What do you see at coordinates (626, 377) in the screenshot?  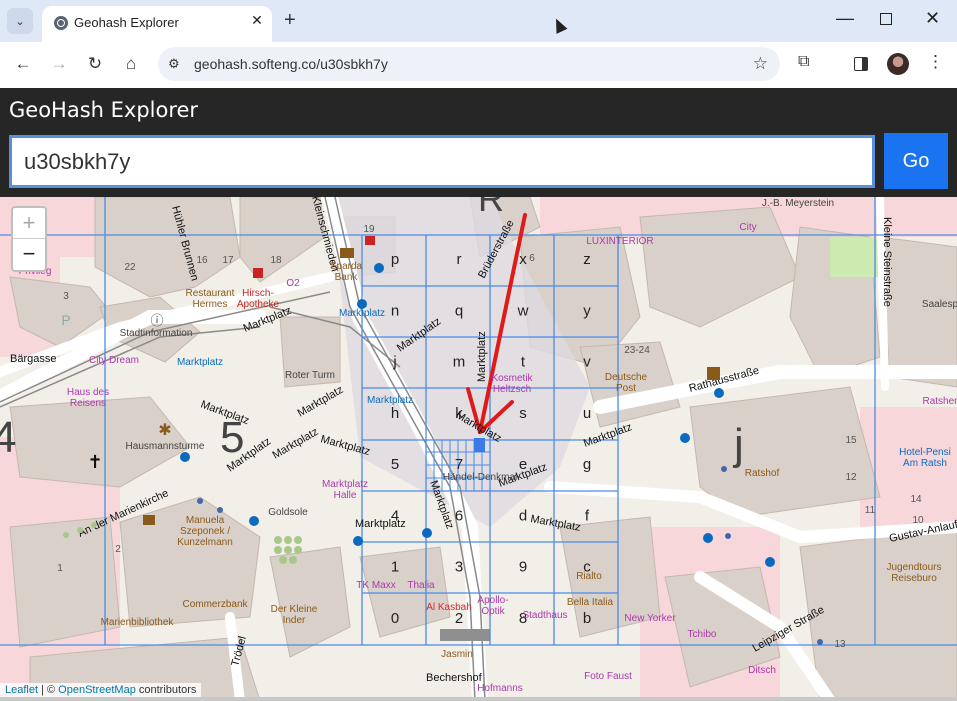 I see `svg-text: Deutsche` at bounding box center [626, 377].